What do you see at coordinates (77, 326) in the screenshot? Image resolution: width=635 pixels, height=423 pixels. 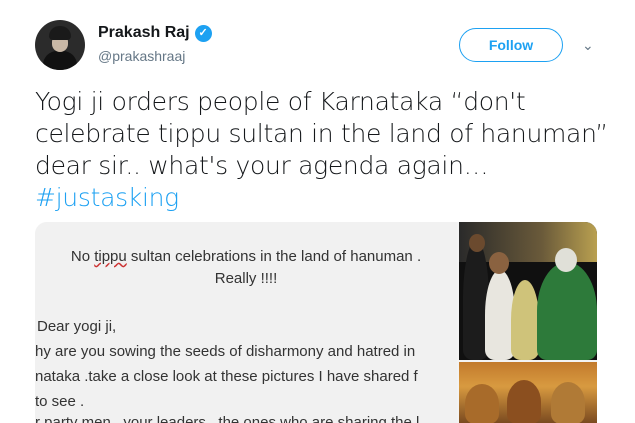 I see `note-line: Dear yogi ji,` at bounding box center [77, 326].